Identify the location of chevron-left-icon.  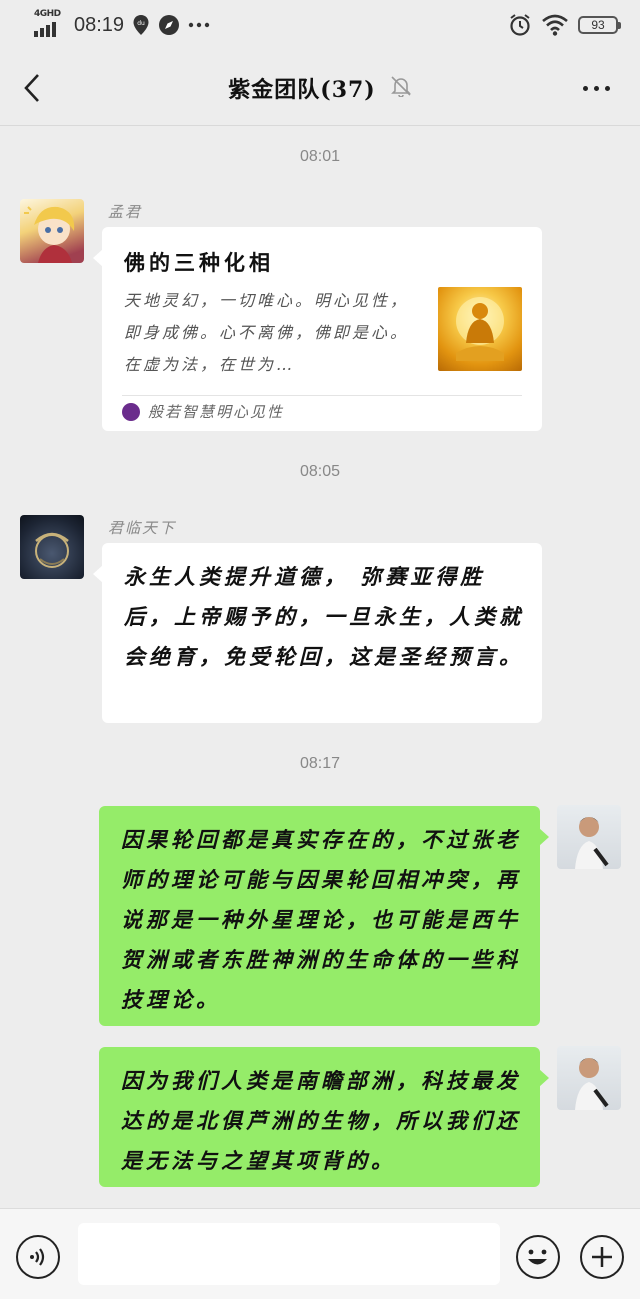
(31, 88).